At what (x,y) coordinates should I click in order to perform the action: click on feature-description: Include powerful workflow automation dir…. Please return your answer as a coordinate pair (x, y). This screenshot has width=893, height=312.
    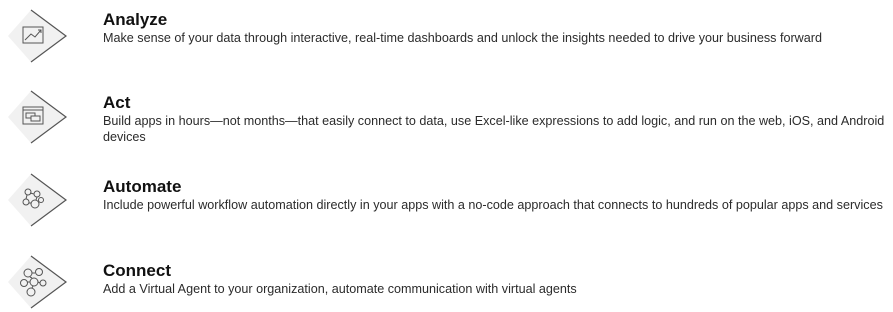
    Looking at the image, I should click on (493, 205).